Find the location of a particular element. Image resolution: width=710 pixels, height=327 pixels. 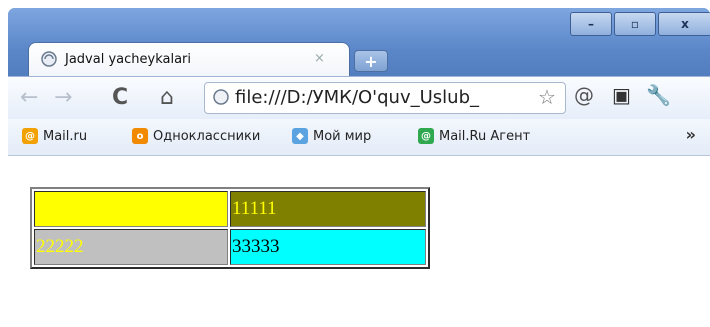

table-row: 22222 33333 is located at coordinates (230, 247).